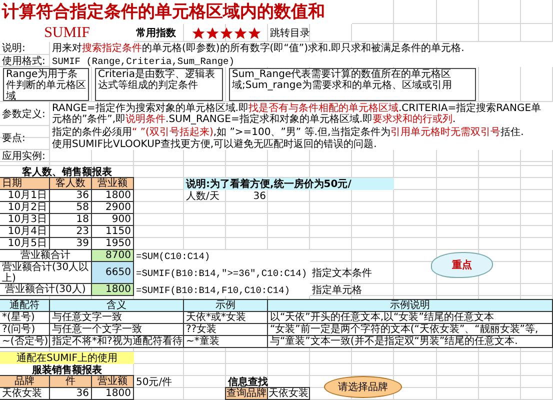 The width and height of the screenshot is (553, 400). What do you see at coordinates (116, 305) in the screenshot?
I see `column-header: 含义` at bounding box center [116, 305].